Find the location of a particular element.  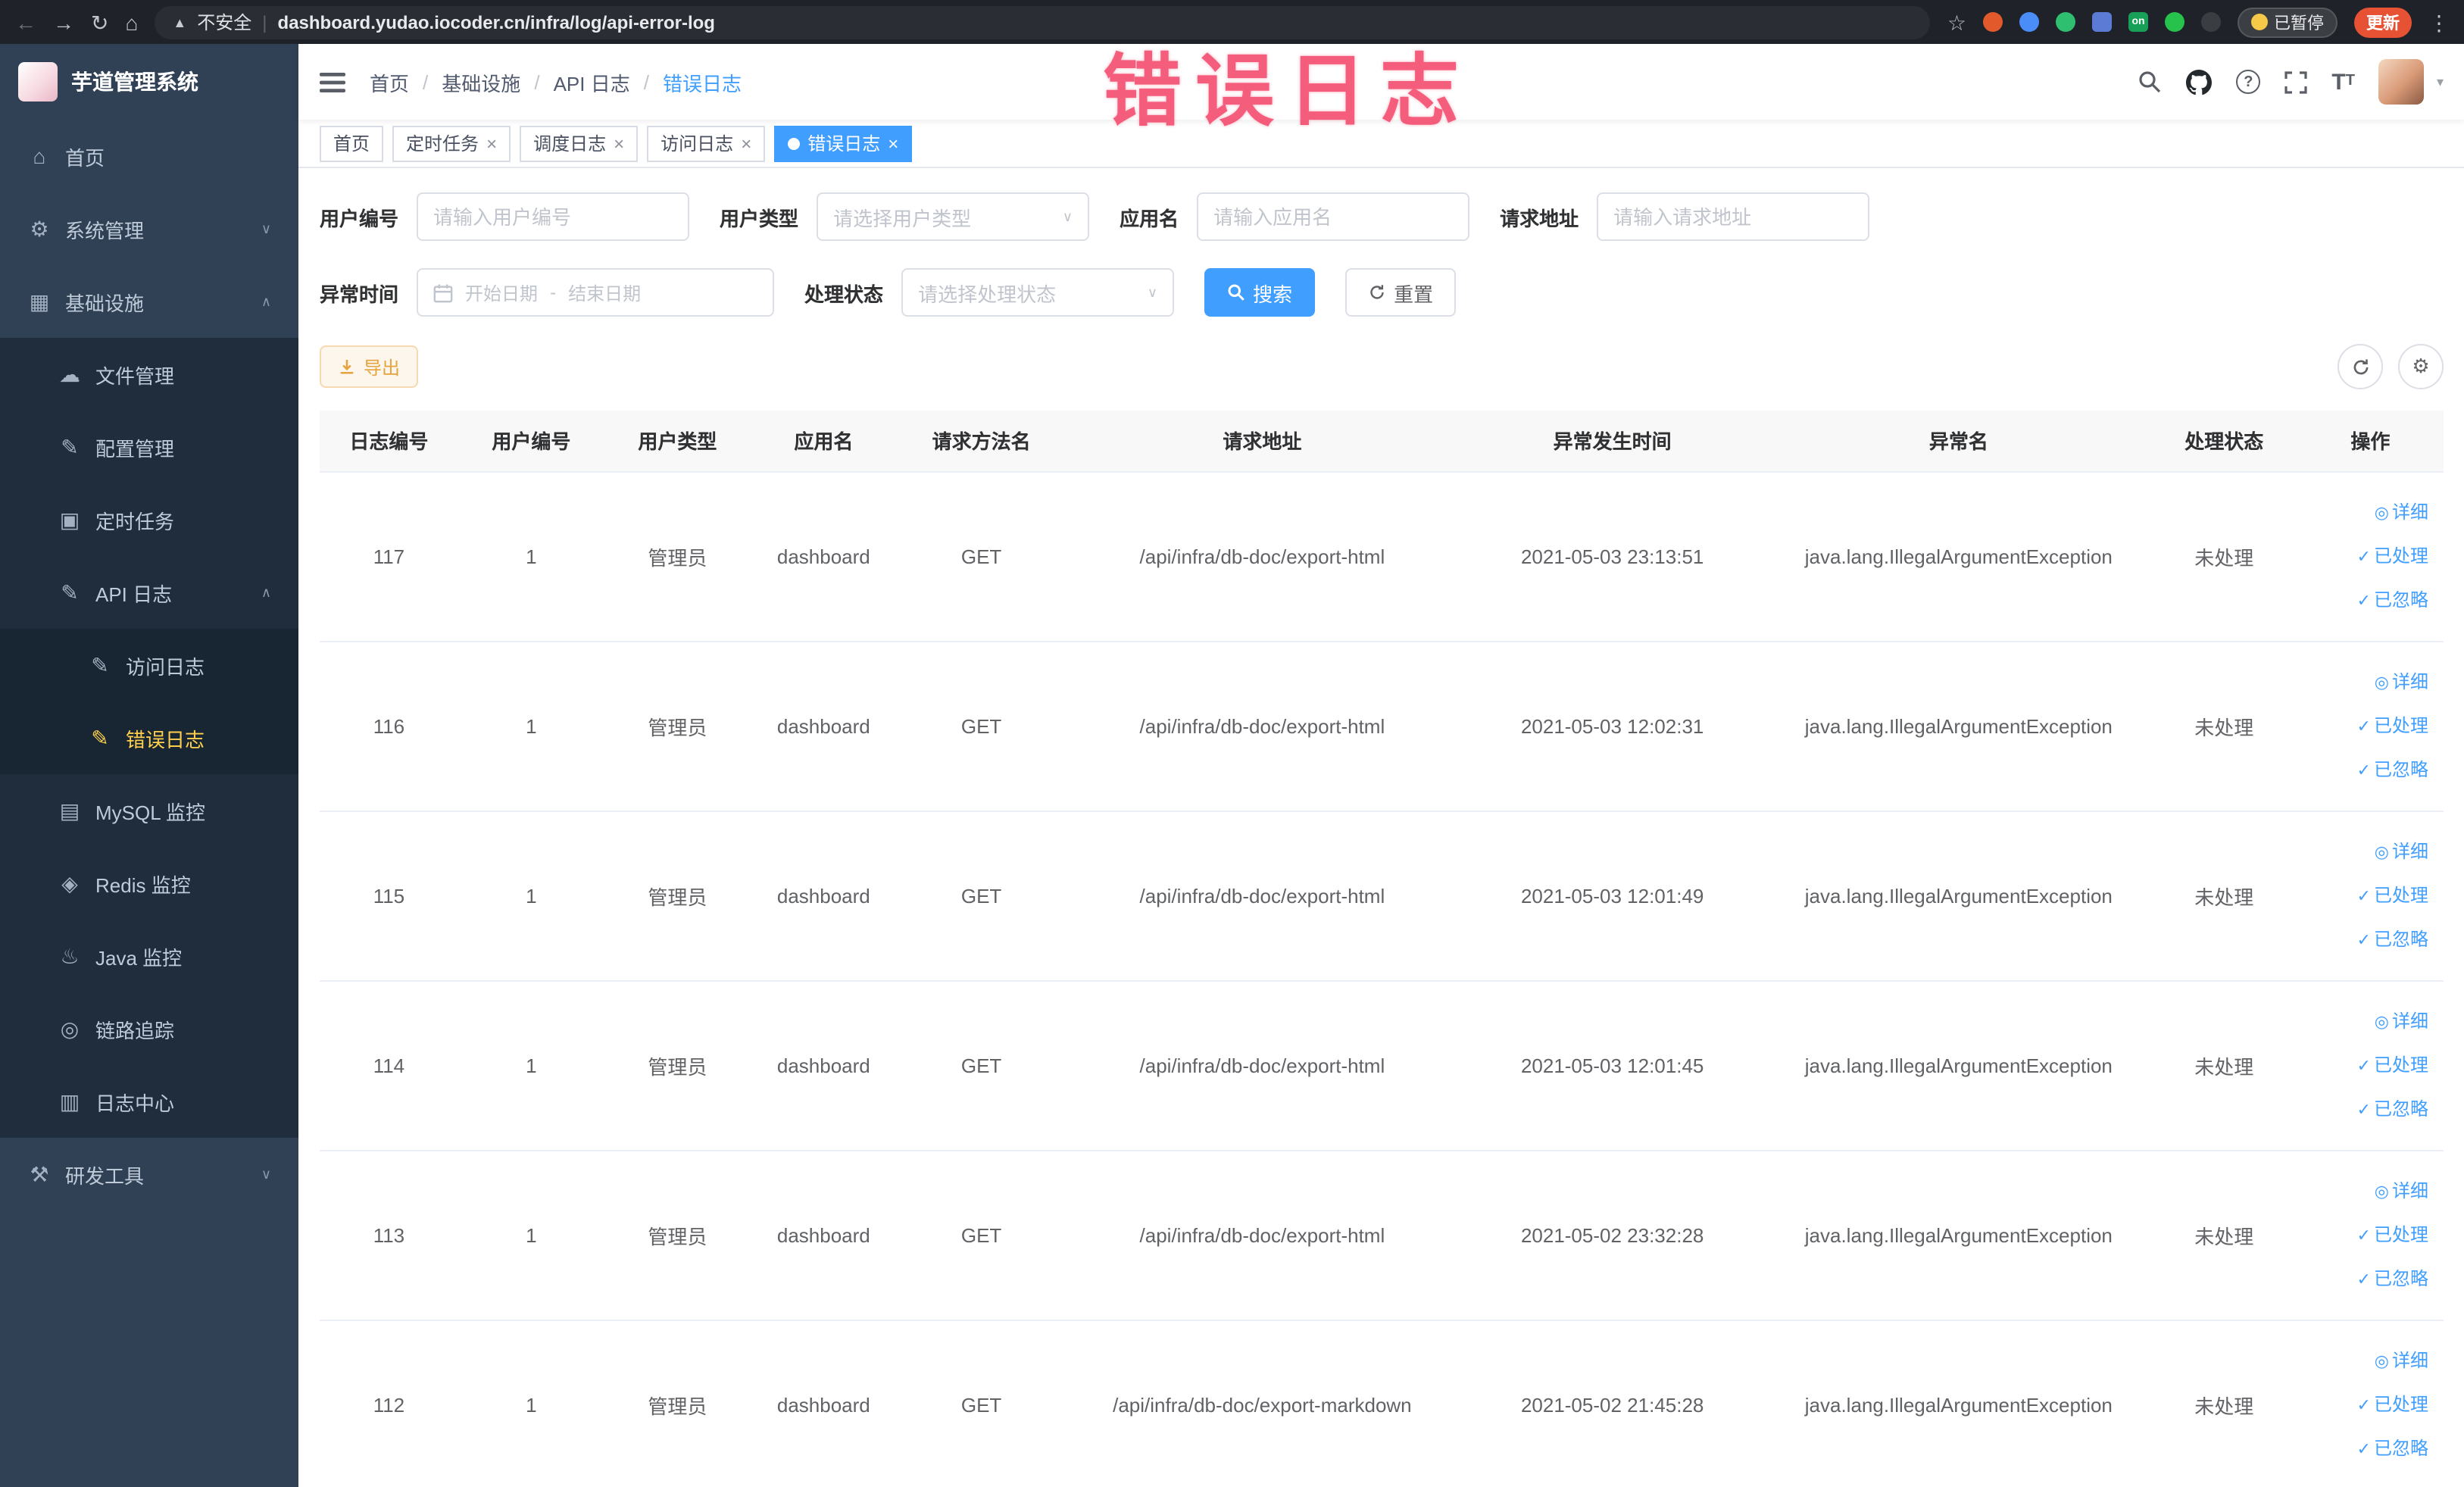

bookmark-star-icon: ☆ is located at coordinates (1956, 22).